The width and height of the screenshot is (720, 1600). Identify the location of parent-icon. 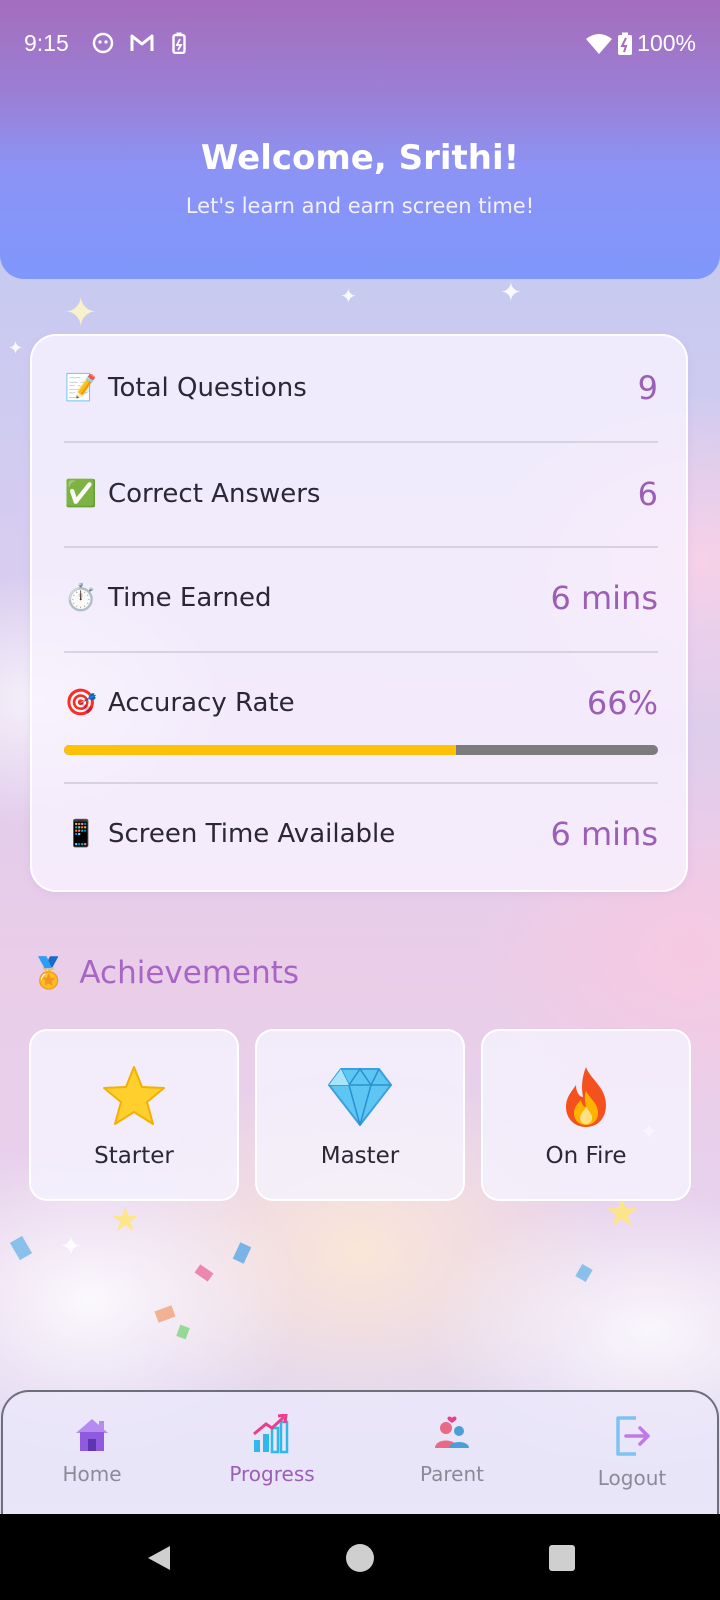
(452, 1432).